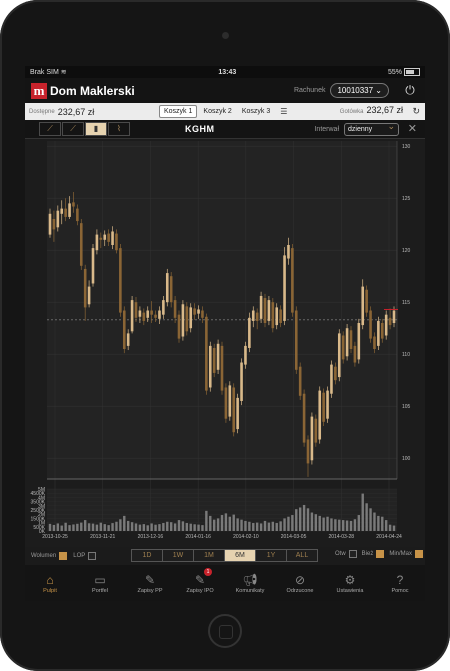  I want to click on minmax-toggle: Min/Max, so click(406, 554).